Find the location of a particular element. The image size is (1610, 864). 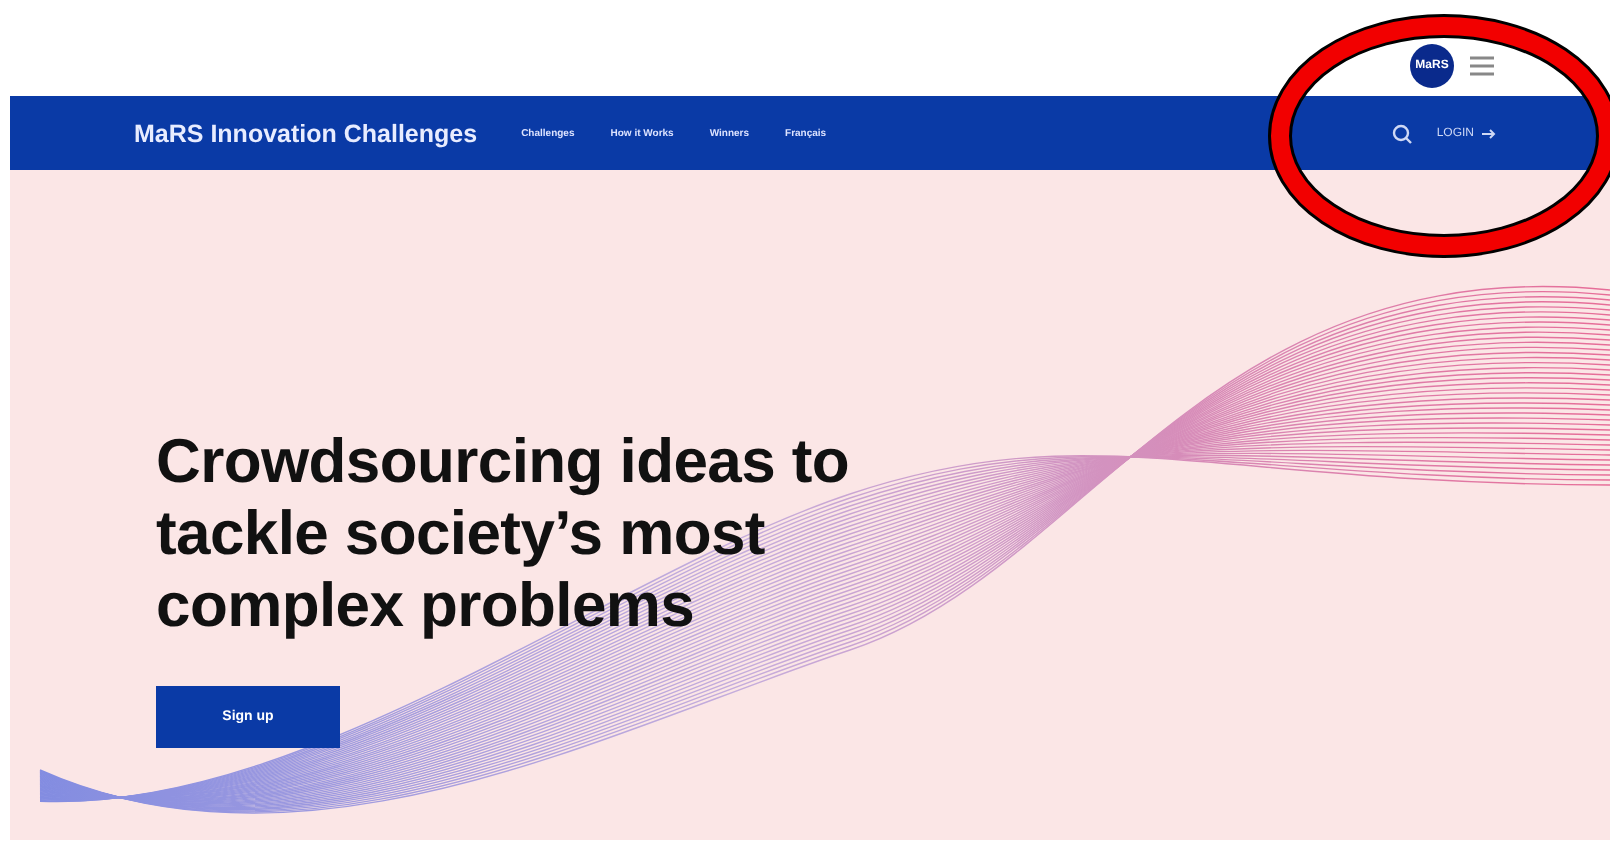

menu-icon is located at coordinates (1482, 66).